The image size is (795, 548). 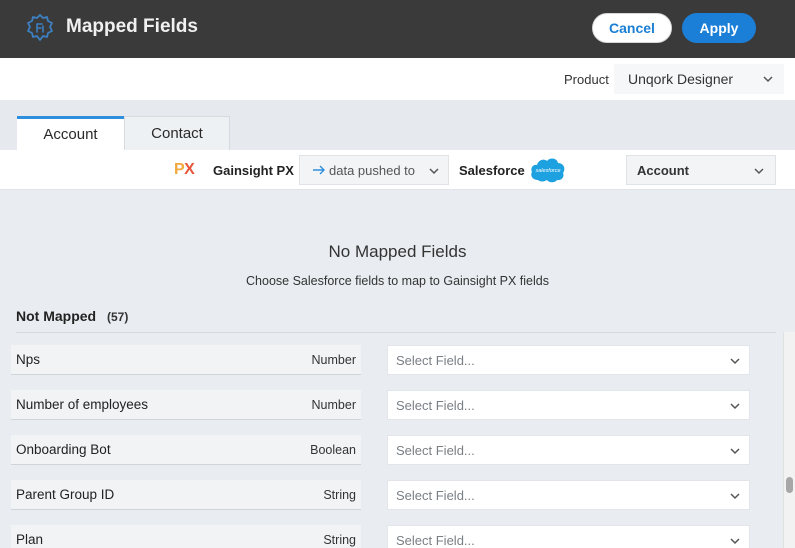 I want to click on tab-account: Account, so click(x=70, y=133).